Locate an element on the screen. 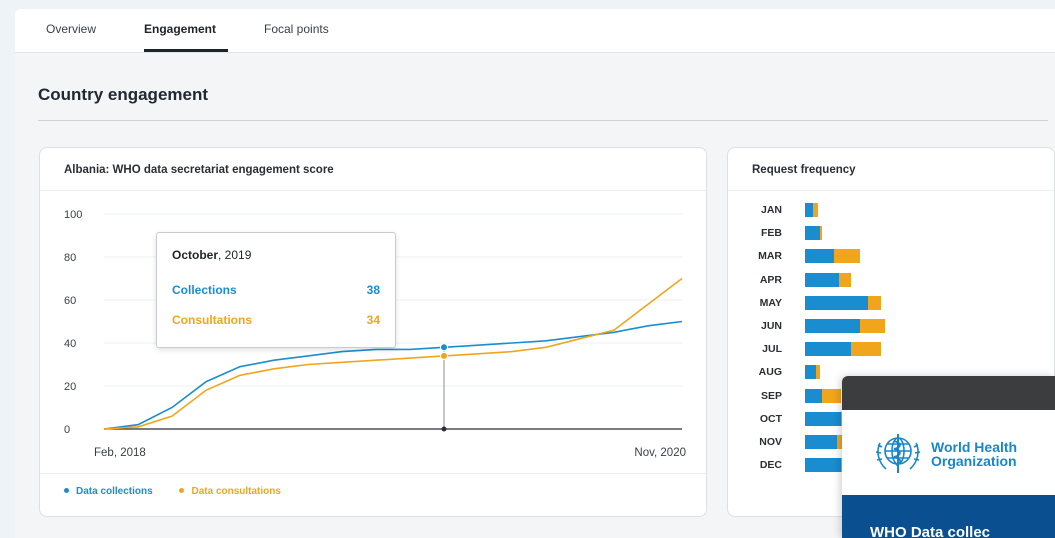 This screenshot has height=538, width=1055. month-label-apr: APR is located at coordinates (770, 279).